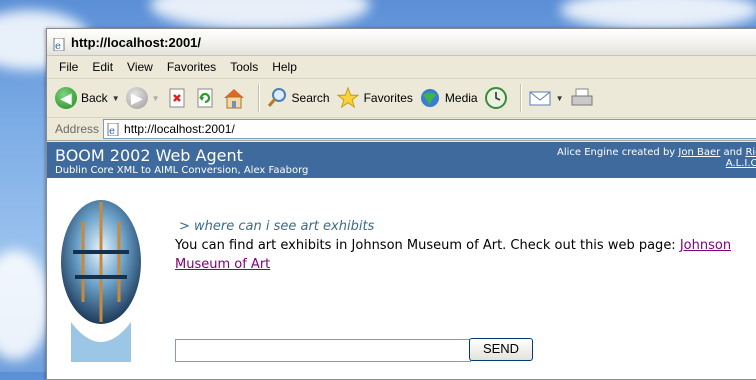 This screenshot has height=380, width=756. Describe the element at coordinates (388, 98) in the screenshot. I see `favorites-label: Favorites` at that location.